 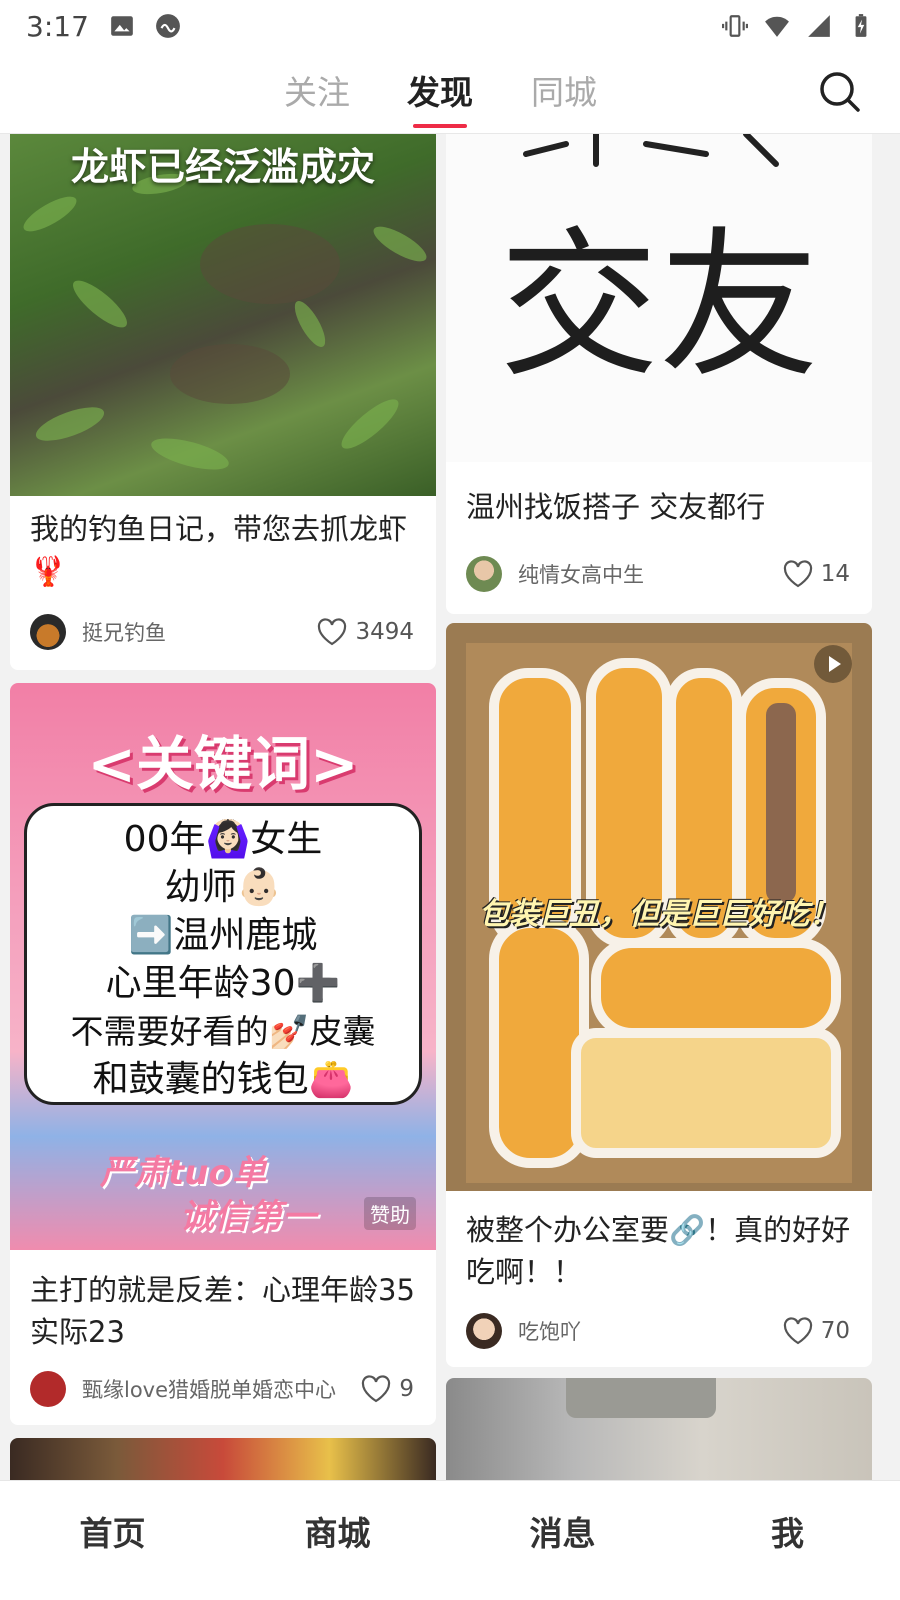 What do you see at coordinates (122, 26) in the screenshot?
I see `image-icon` at bounding box center [122, 26].